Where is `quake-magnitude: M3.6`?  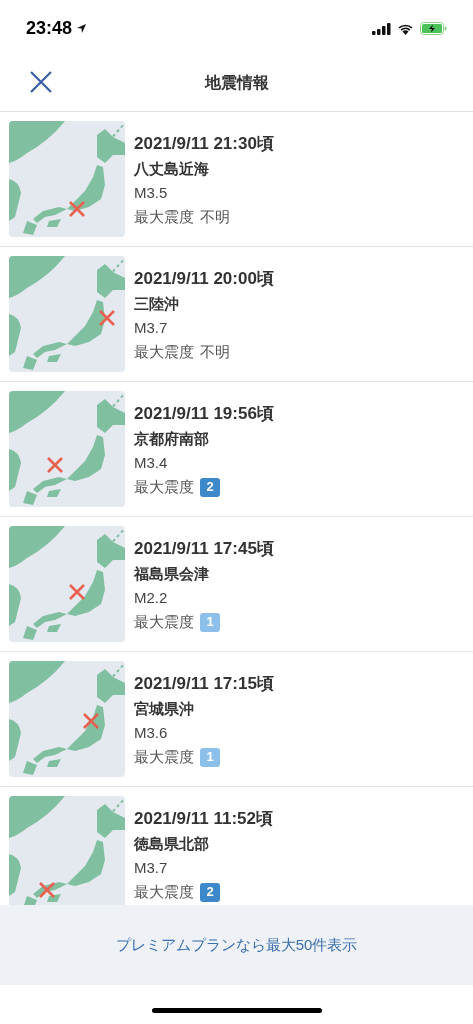 quake-magnitude: M3.6 is located at coordinates (151, 733).